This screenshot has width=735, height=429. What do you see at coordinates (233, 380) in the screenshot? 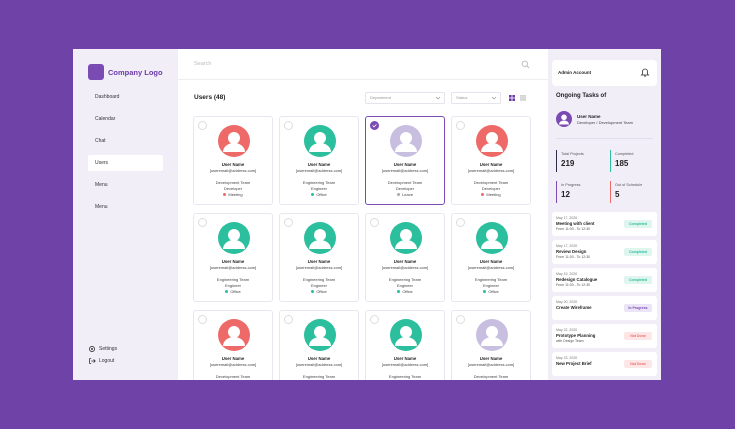
I see `user-role: Developer` at bounding box center [233, 380].